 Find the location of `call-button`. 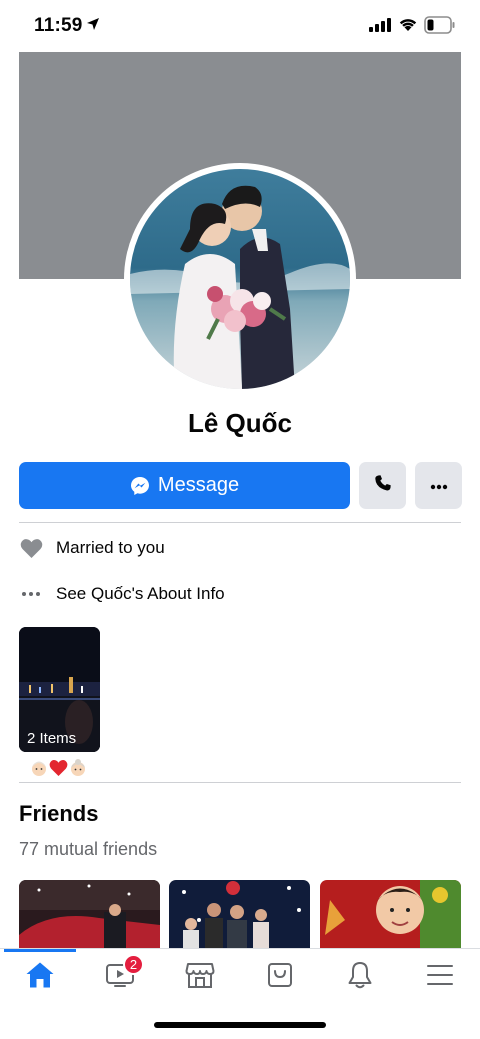

call-button is located at coordinates (382, 485).